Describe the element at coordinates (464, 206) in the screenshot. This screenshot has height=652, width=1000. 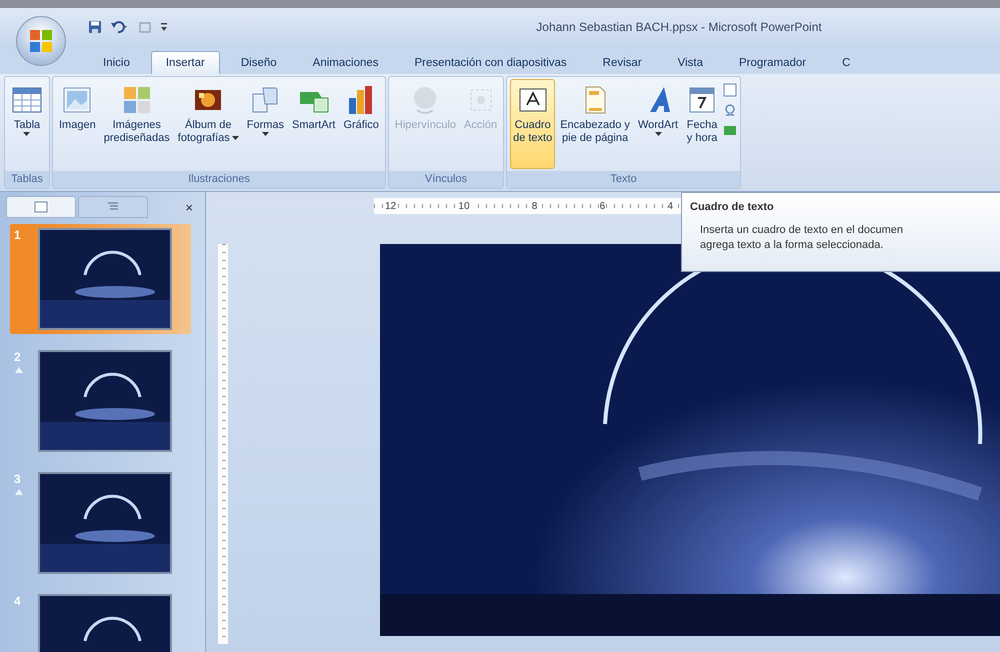
I see `ruler-label: 10` at that location.